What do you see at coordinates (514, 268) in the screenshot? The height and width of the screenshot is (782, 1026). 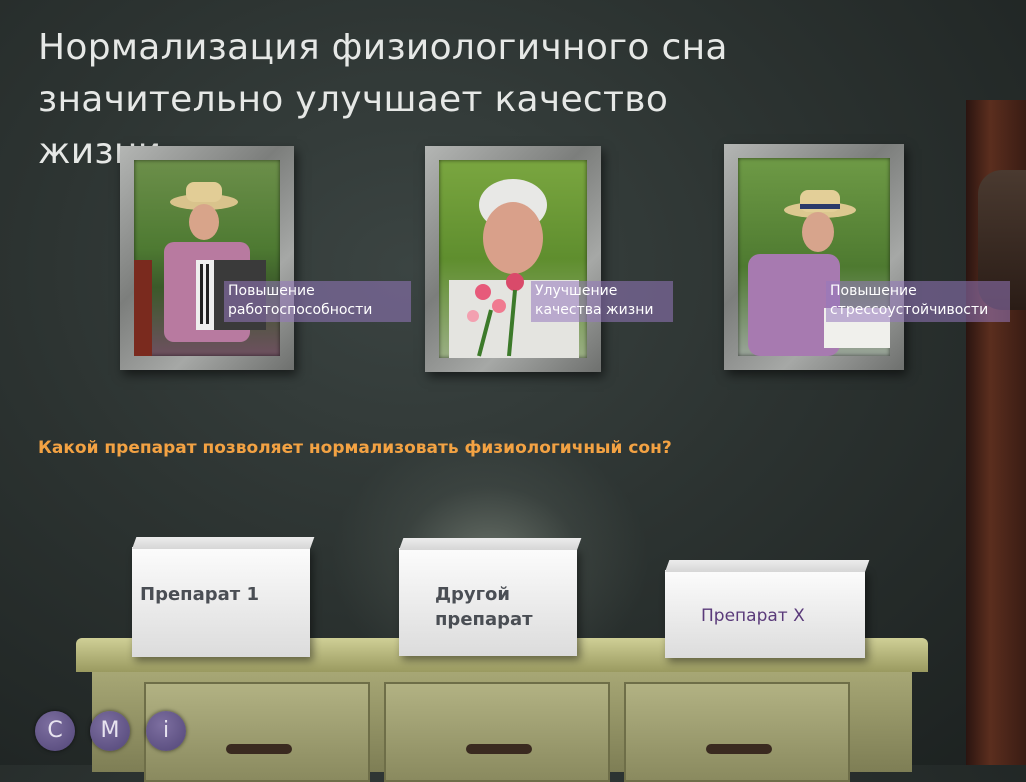 I see `flower-man-illustration` at bounding box center [514, 268].